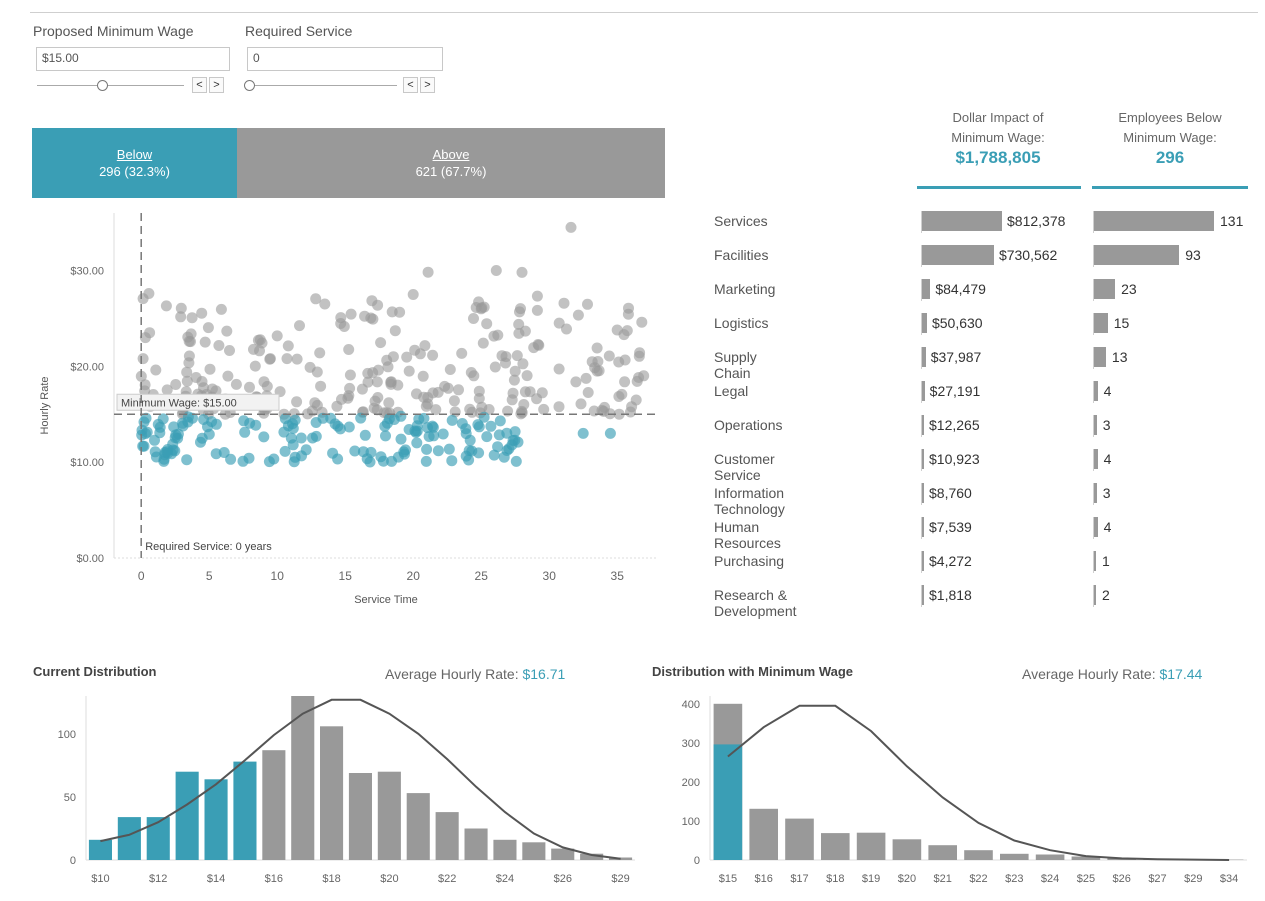  What do you see at coordinates (199, 85) in the screenshot?
I see `min-wage-prev-button: <` at bounding box center [199, 85].